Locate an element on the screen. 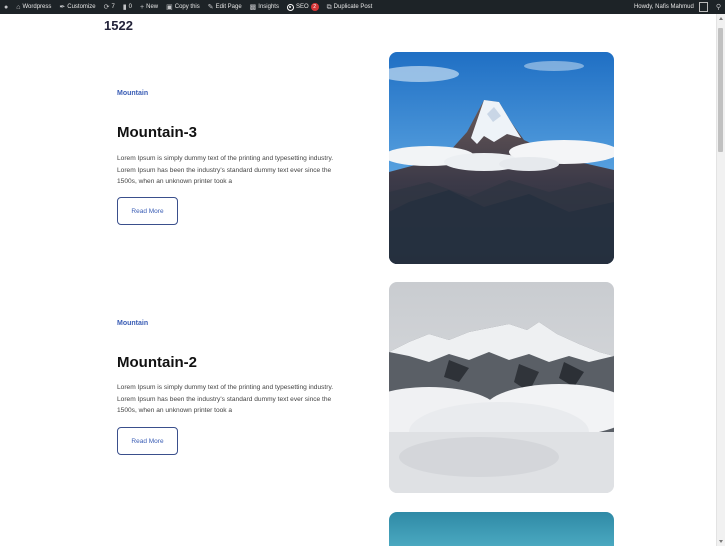 This screenshot has width=725, height=546. snowy-mountain-image is located at coordinates (501, 387).